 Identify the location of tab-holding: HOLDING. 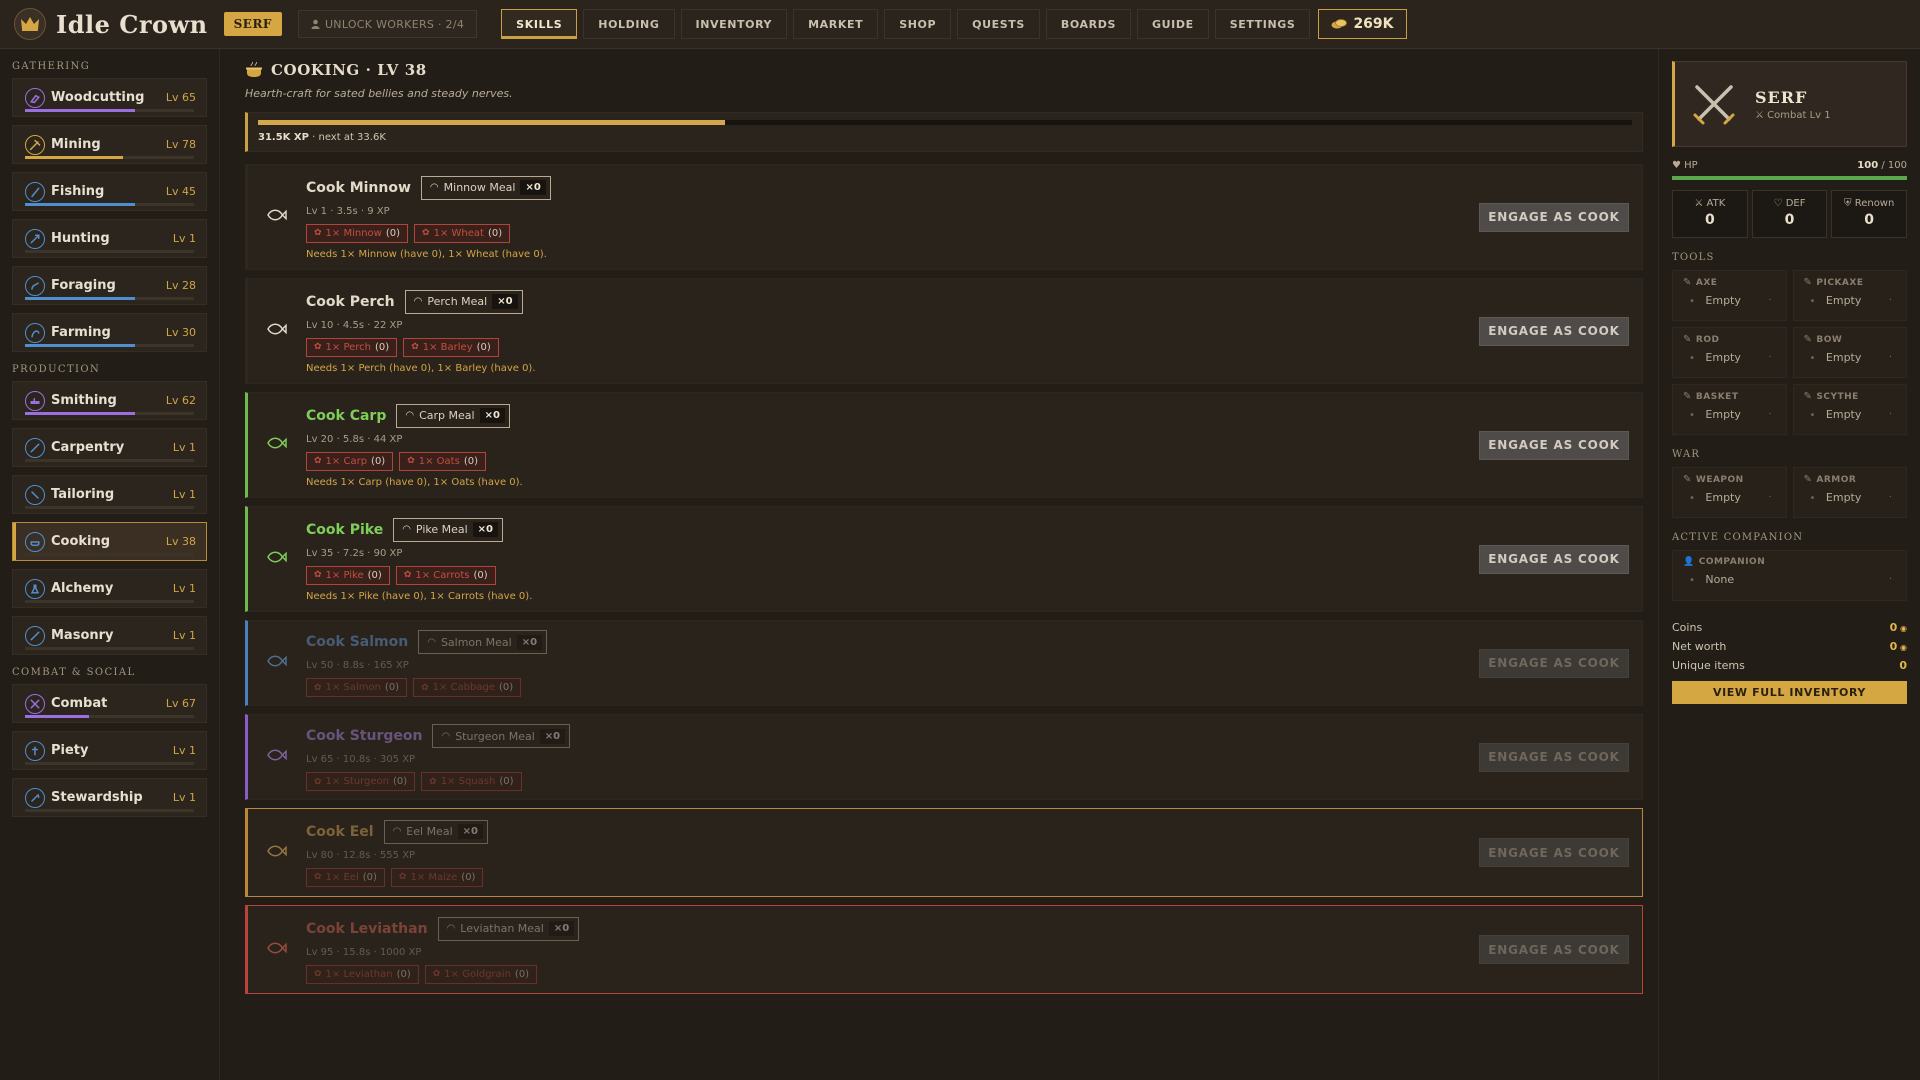
(629, 24).